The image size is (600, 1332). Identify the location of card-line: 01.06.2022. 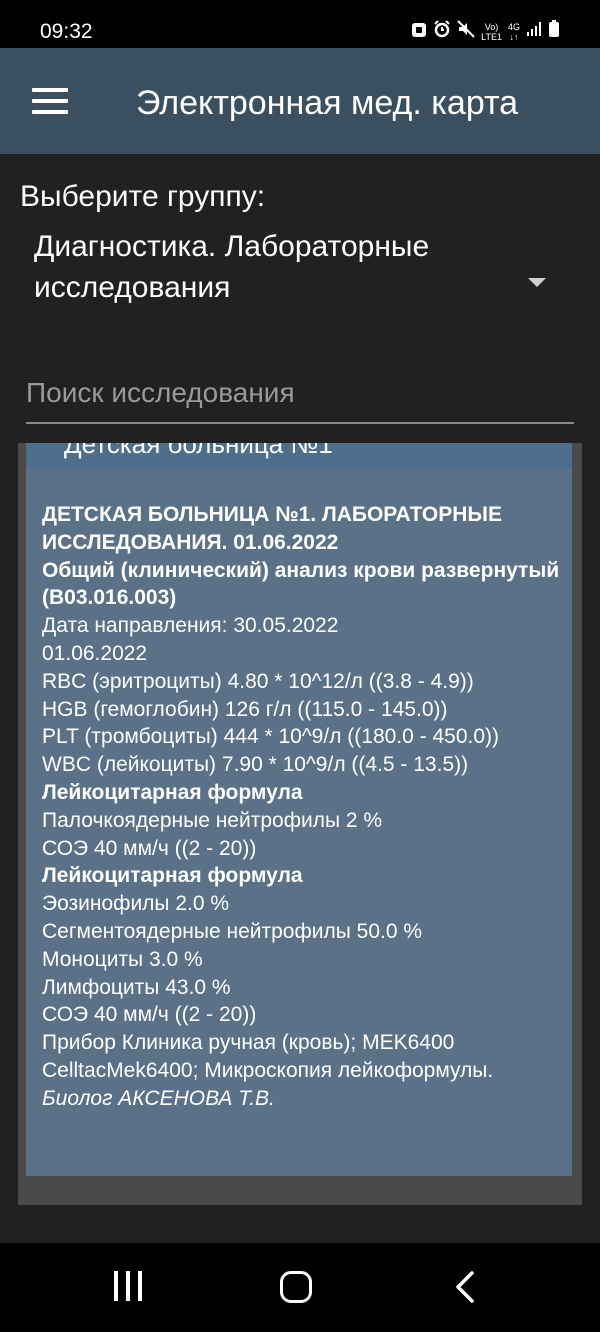
(95, 653).